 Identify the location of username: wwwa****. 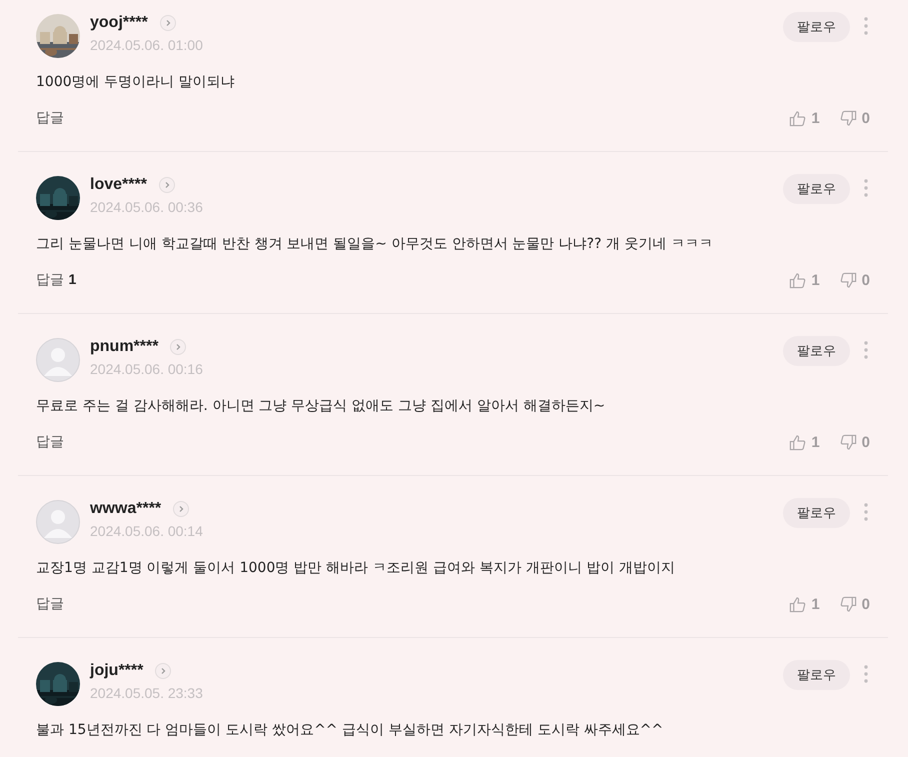
(126, 509).